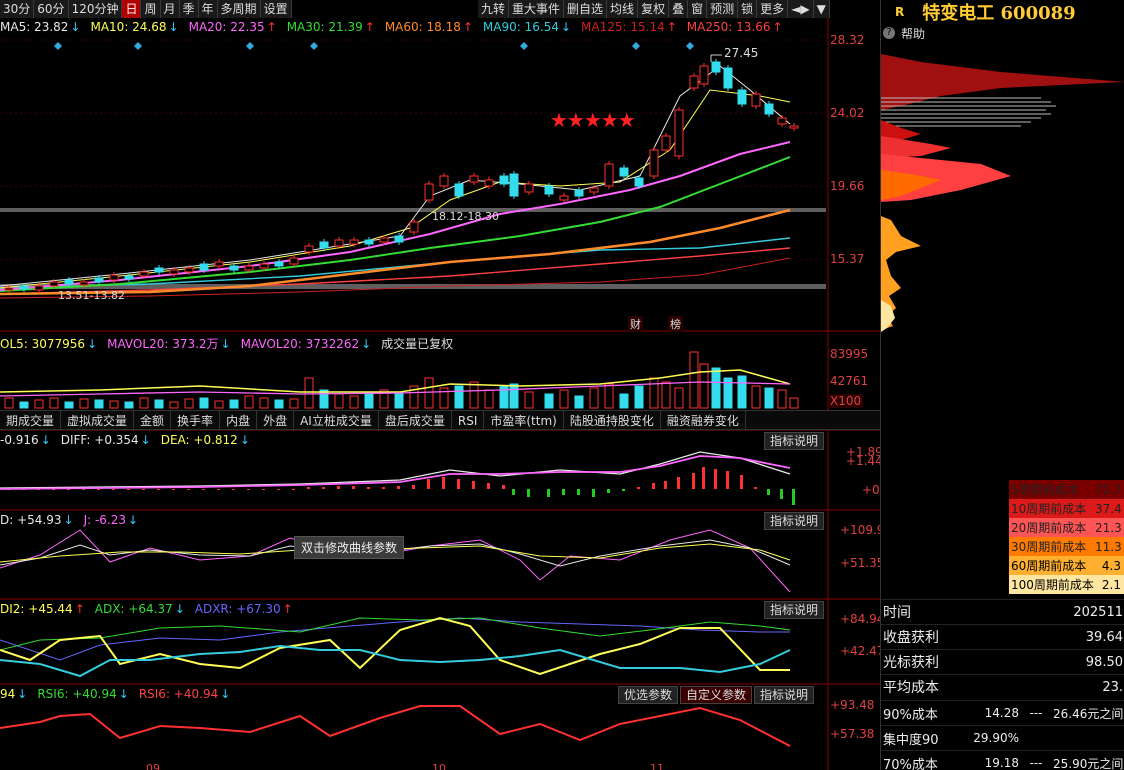 Image resolution: width=1124 pixels, height=770 pixels. I want to click on finance-badge: 财, so click(635, 324).